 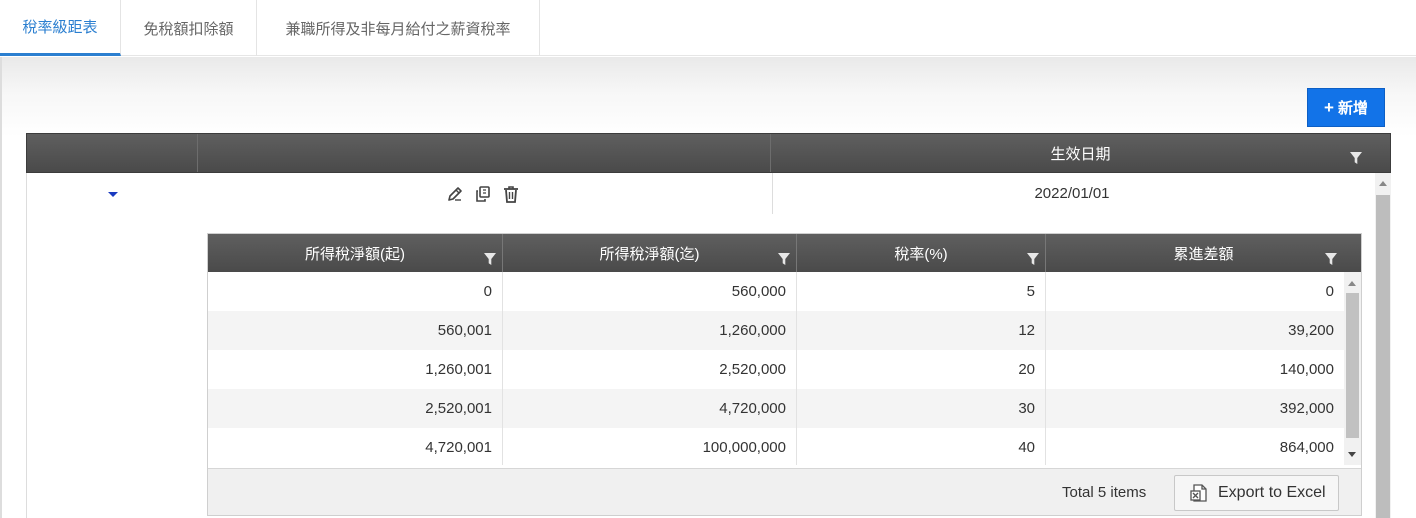 What do you see at coordinates (511, 194) in the screenshot?
I see `trash-icon` at bounding box center [511, 194].